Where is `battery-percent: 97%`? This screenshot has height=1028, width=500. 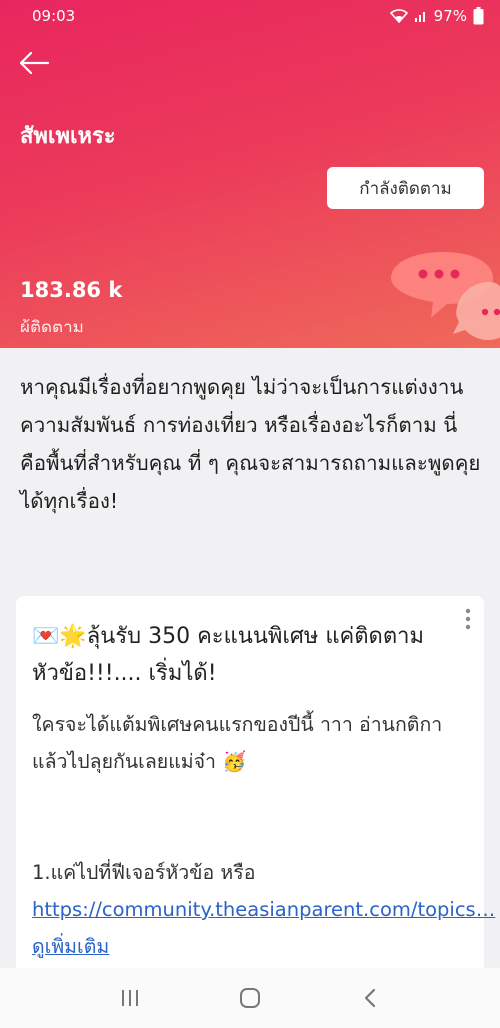
battery-percent: 97% is located at coordinates (450, 16).